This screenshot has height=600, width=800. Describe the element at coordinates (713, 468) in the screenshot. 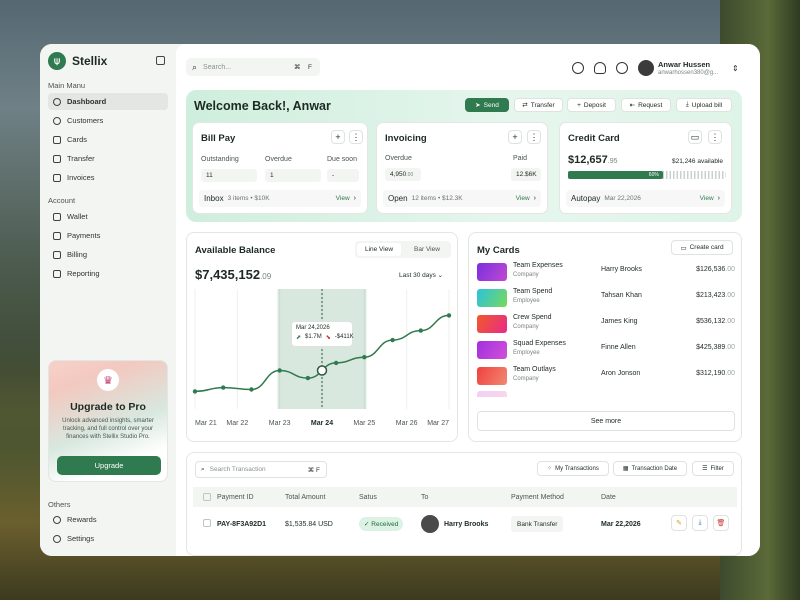

I see `filter-button: ☰ Filter` at that location.